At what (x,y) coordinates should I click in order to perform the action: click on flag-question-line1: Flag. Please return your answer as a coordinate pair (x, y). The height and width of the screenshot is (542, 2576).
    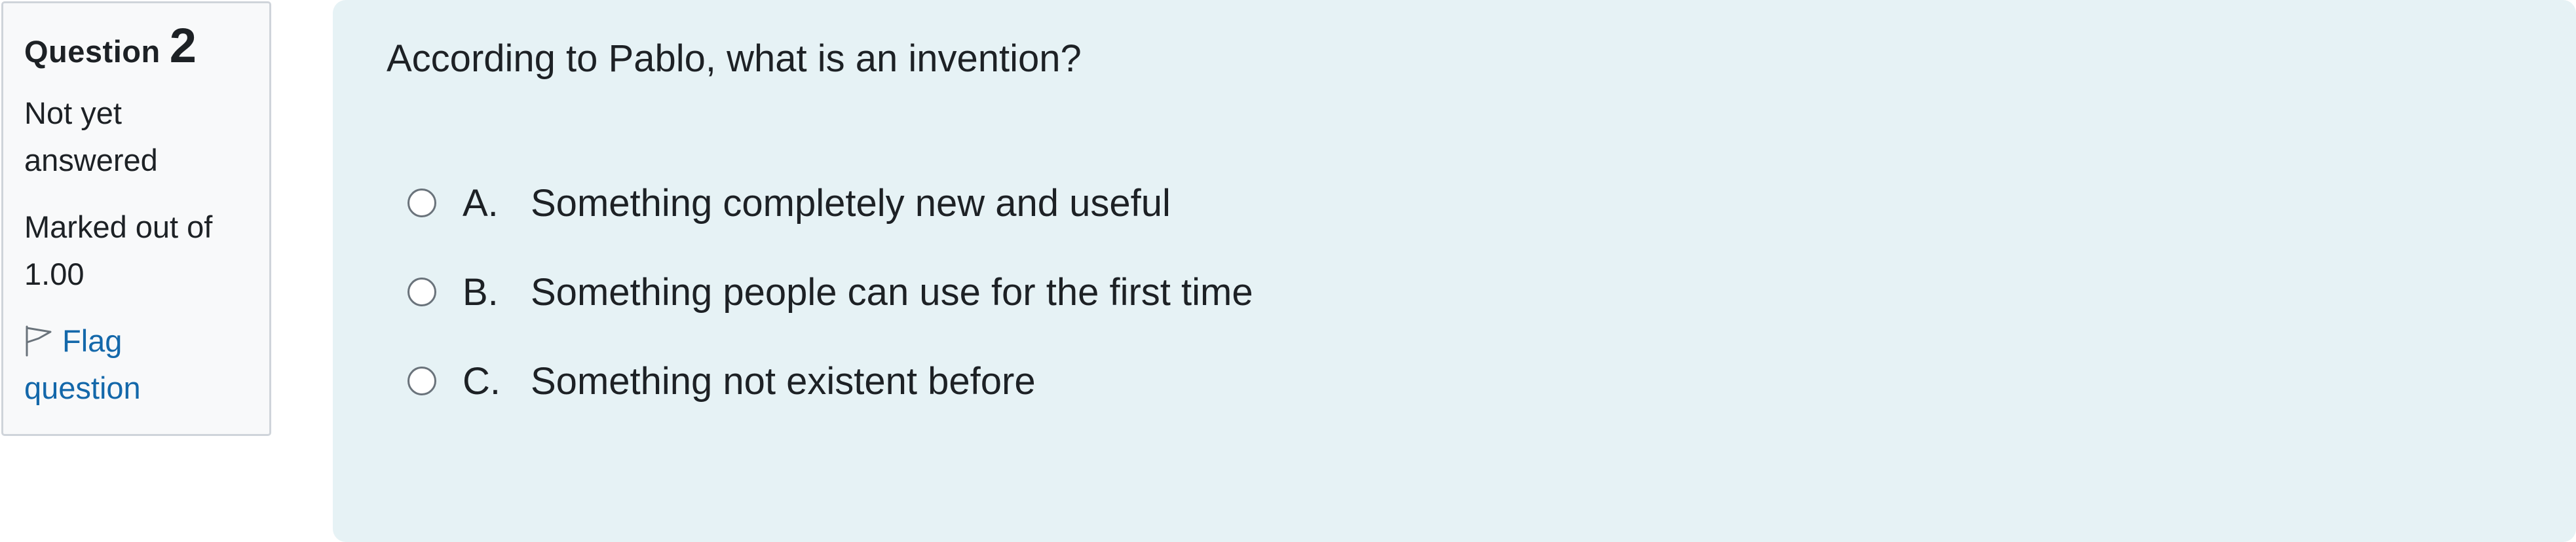
    Looking at the image, I should click on (93, 340).